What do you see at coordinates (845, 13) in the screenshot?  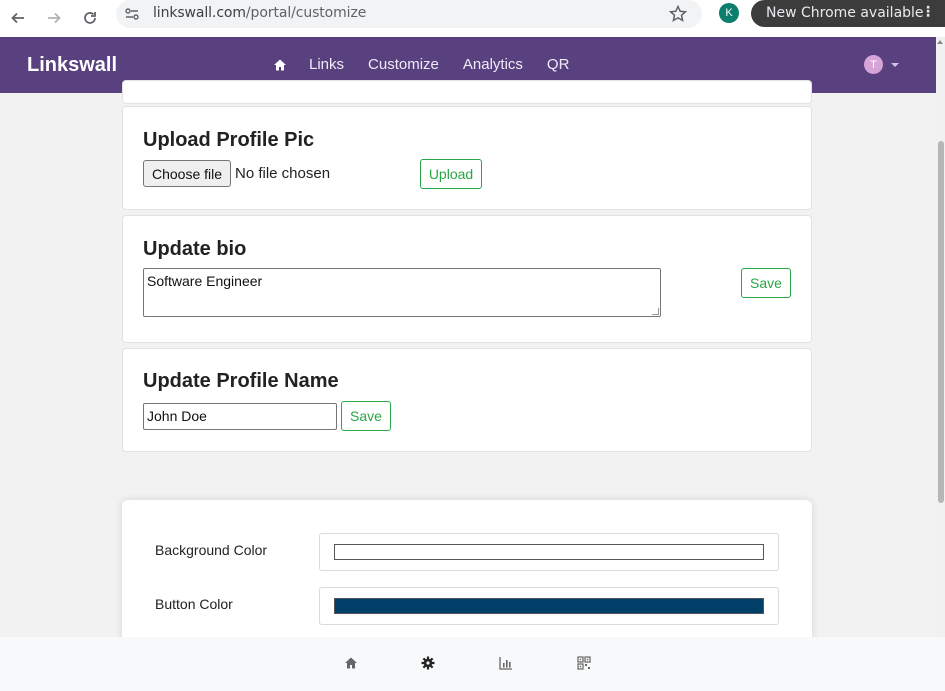 I see `update-label: New Chrome available` at bounding box center [845, 13].